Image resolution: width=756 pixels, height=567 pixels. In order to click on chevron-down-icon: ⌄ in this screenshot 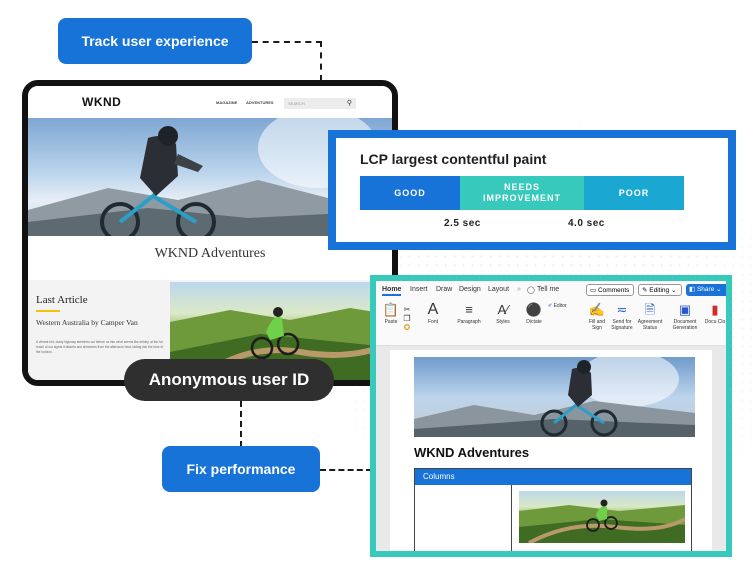, I will do `click(673, 290)`.